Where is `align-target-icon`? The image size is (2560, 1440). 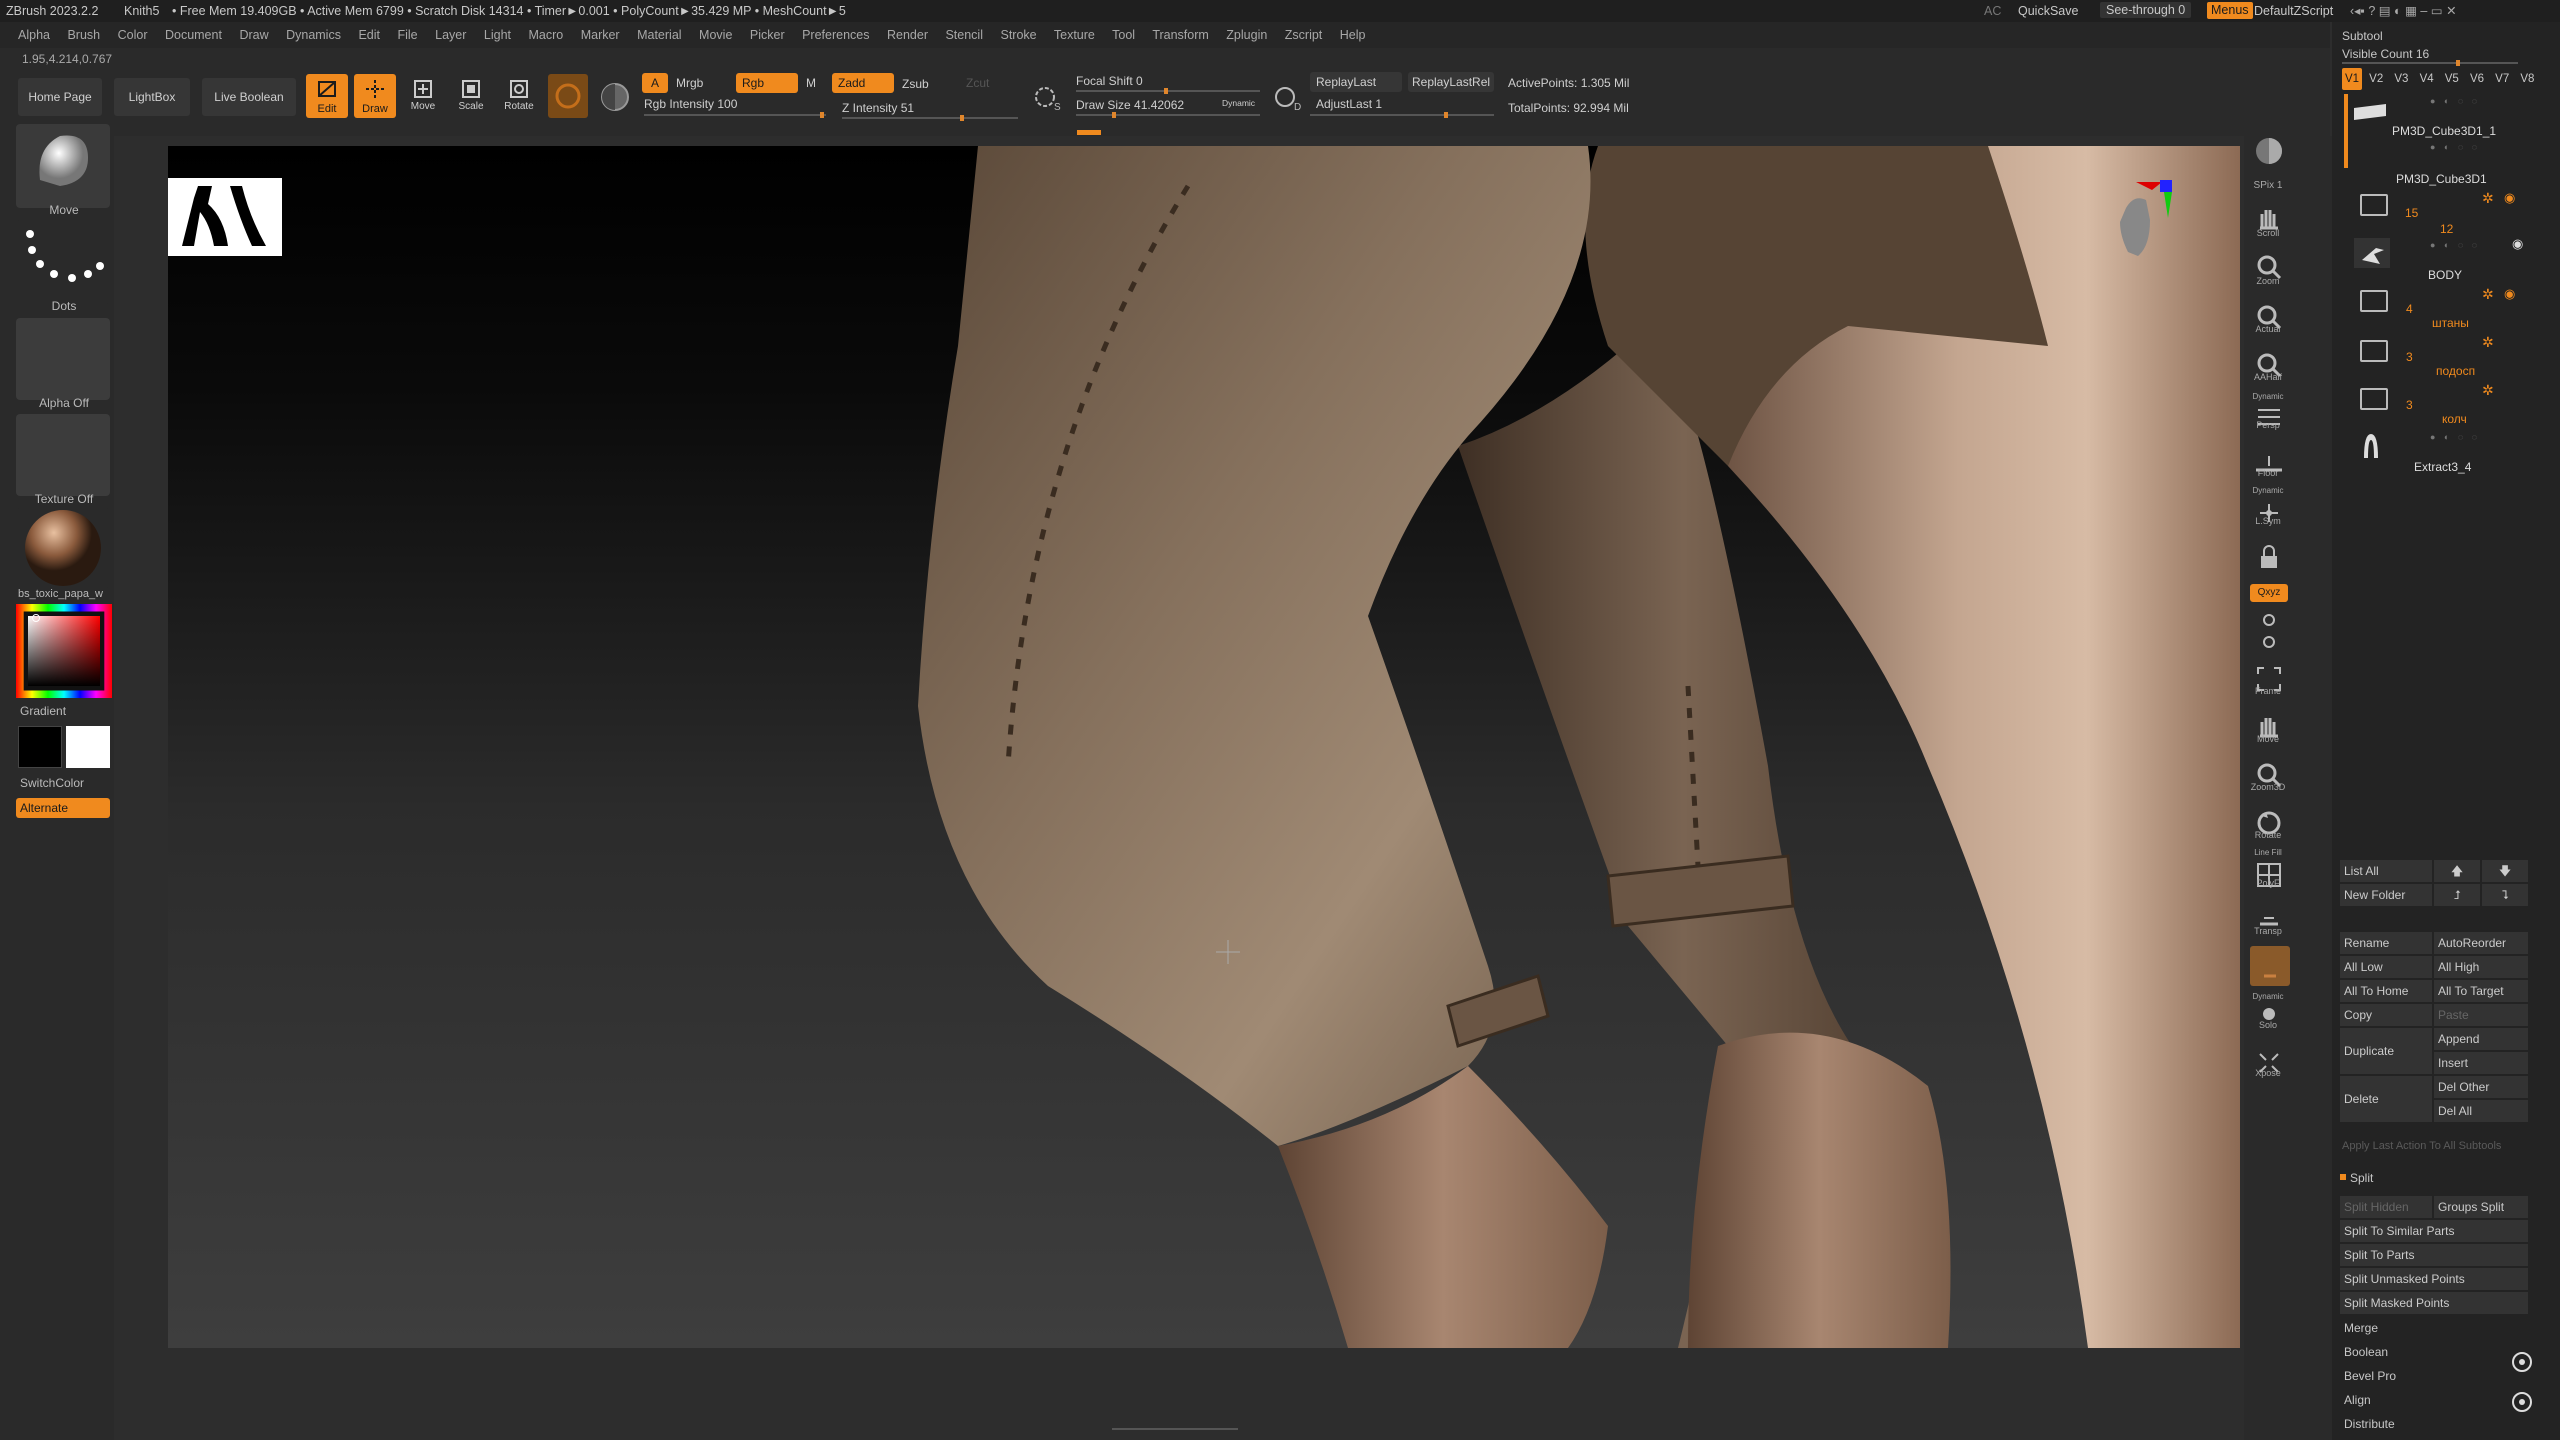
align-target-icon is located at coordinates (2522, 1402).